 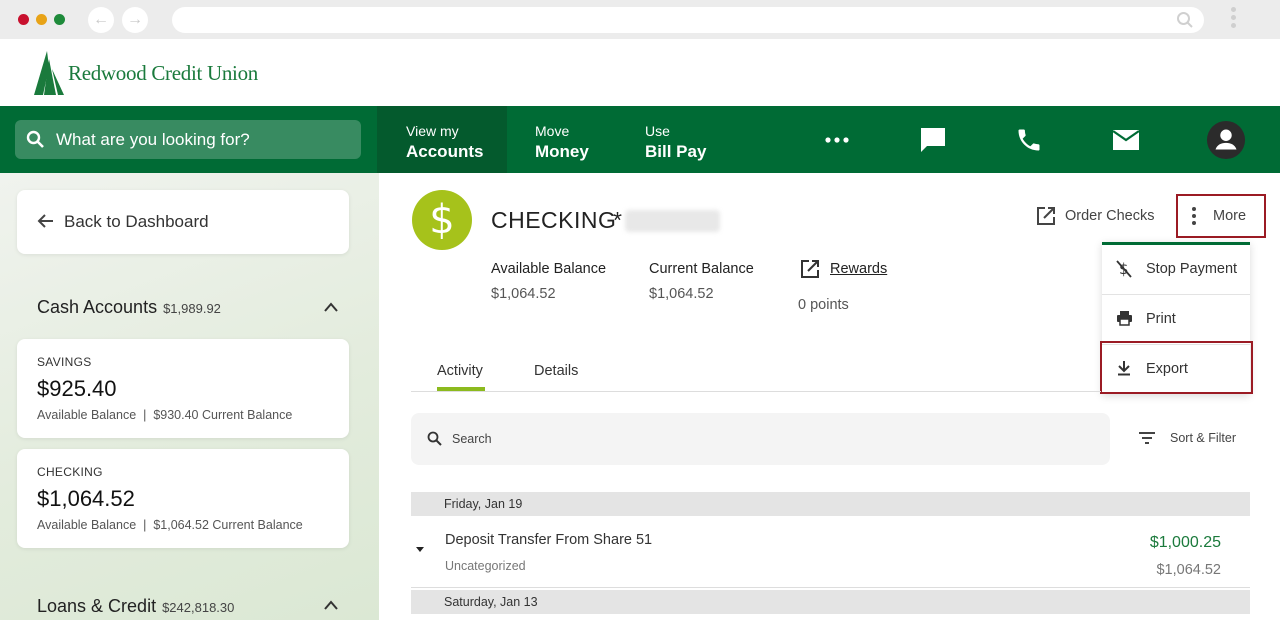 What do you see at coordinates (657, 131) in the screenshot?
I see `tab-bill-pay-small: Use` at bounding box center [657, 131].